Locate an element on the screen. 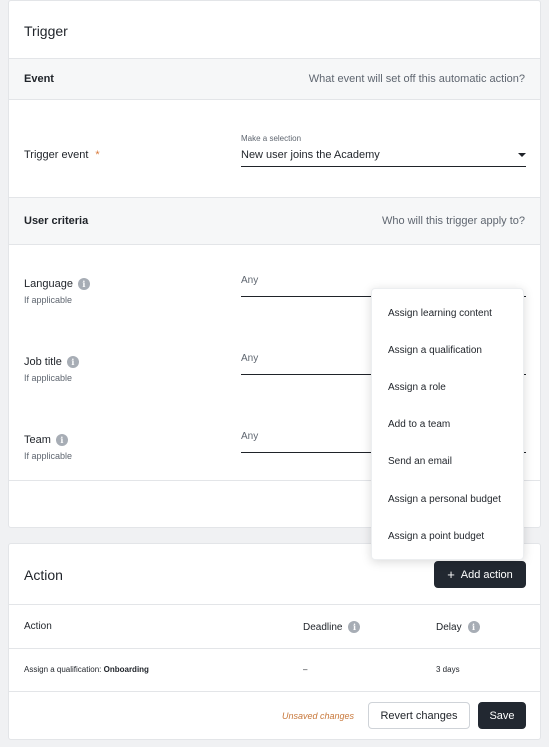 Image resolution: width=549 pixels, height=747 pixels. column-action: Action is located at coordinates (38, 626).